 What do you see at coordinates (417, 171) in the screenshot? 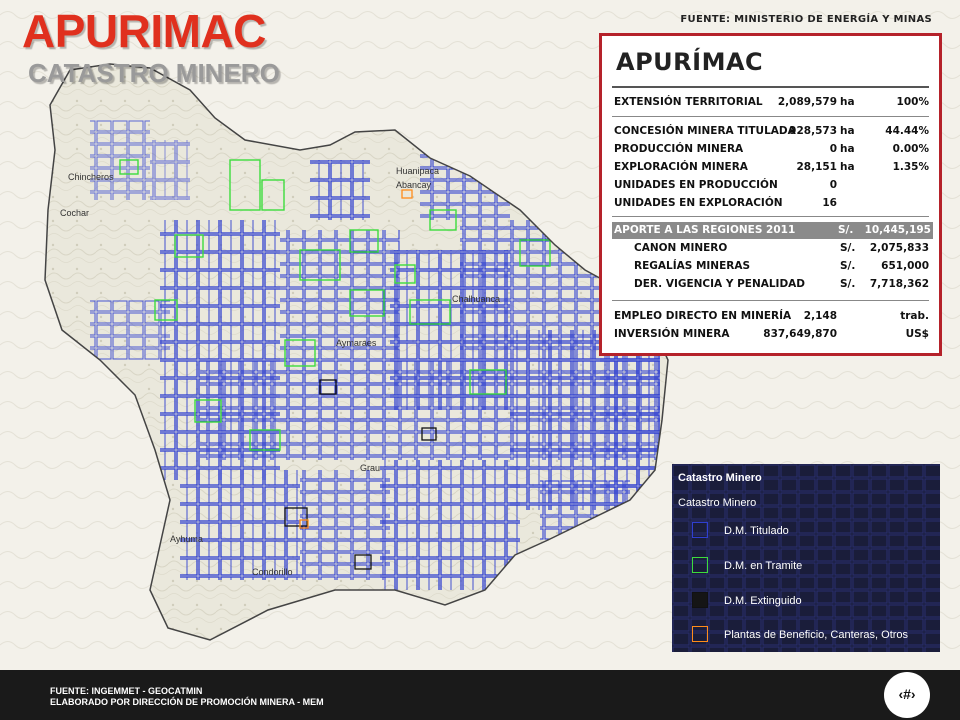
I see `map-label: Huanipaca` at bounding box center [417, 171].